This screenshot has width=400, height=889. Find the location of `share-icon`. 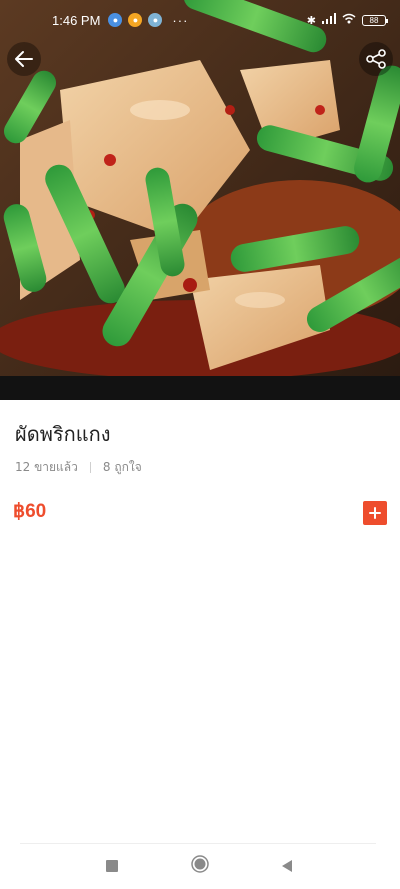

share-icon is located at coordinates (376, 59).